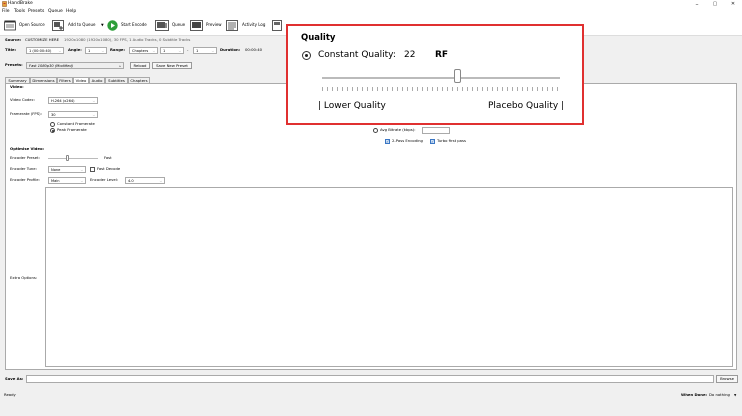 The width and height of the screenshot is (742, 416). Describe the element at coordinates (254, 49) in the screenshot. I see `duration-value: 00:00:40` at that location.